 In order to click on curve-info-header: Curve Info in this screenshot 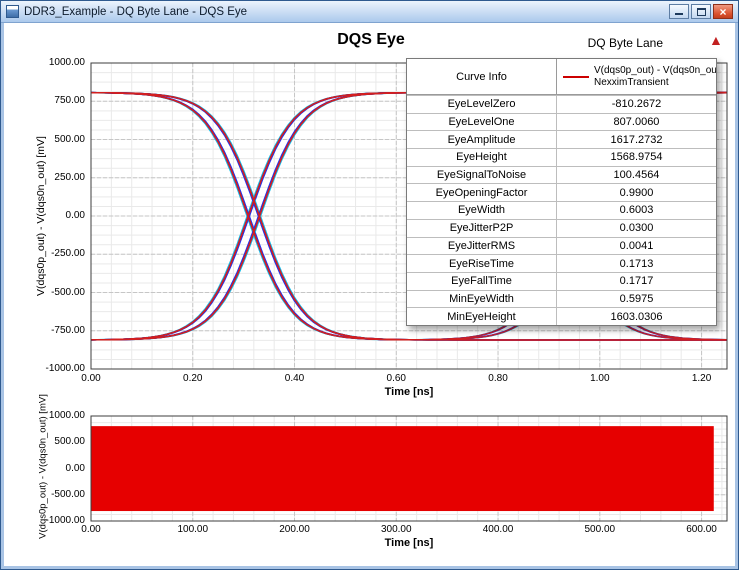, I will do `click(482, 76)`.